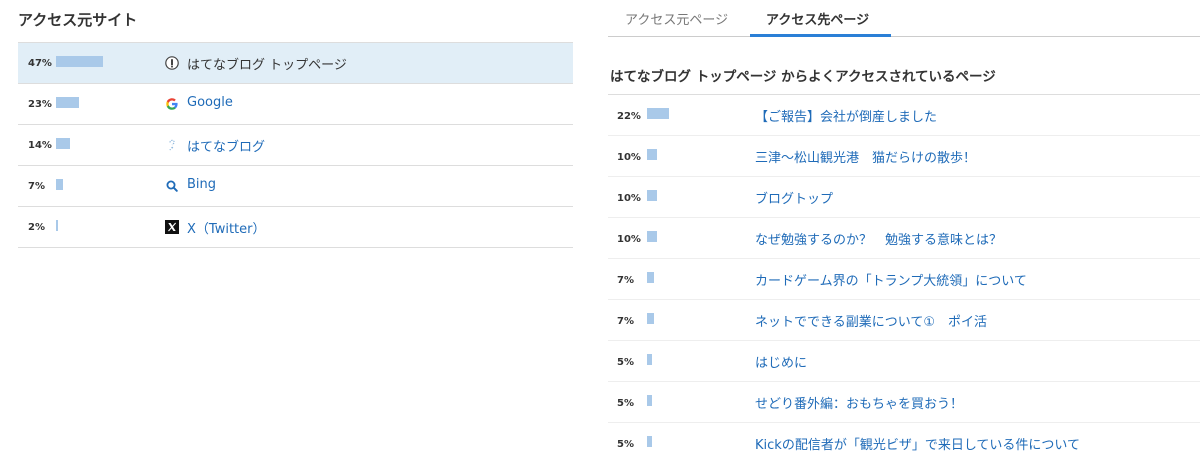 The image size is (1200, 462). What do you see at coordinates (172, 63) in the screenshot?
I see `hatena-badge-icon` at bounding box center [172, 63].